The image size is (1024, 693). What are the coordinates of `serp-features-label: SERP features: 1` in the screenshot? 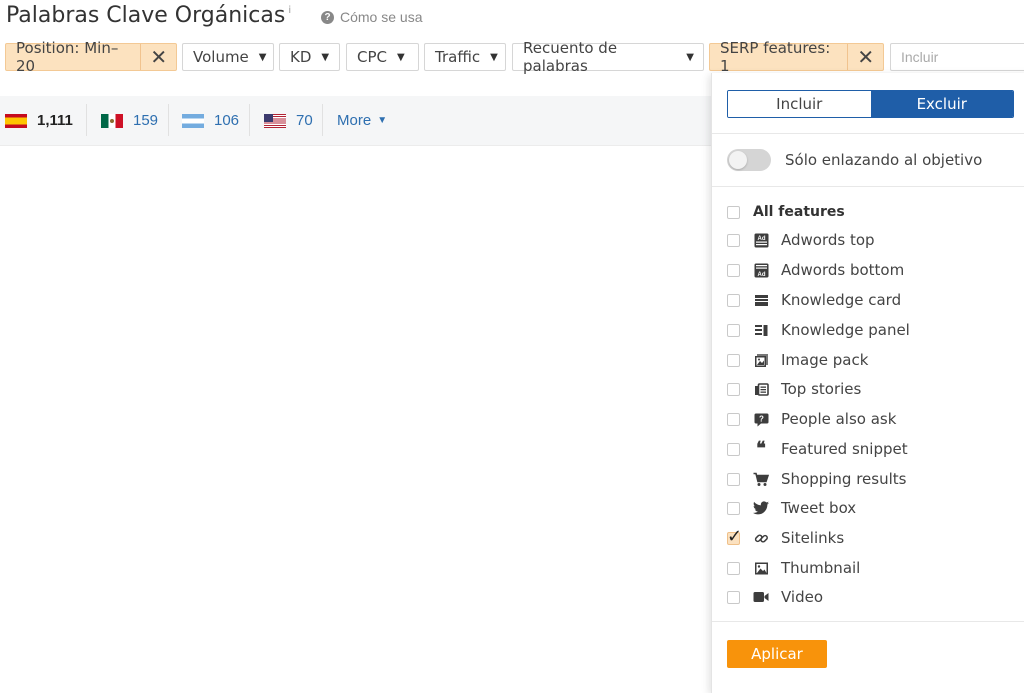 It's located at (775, 57).